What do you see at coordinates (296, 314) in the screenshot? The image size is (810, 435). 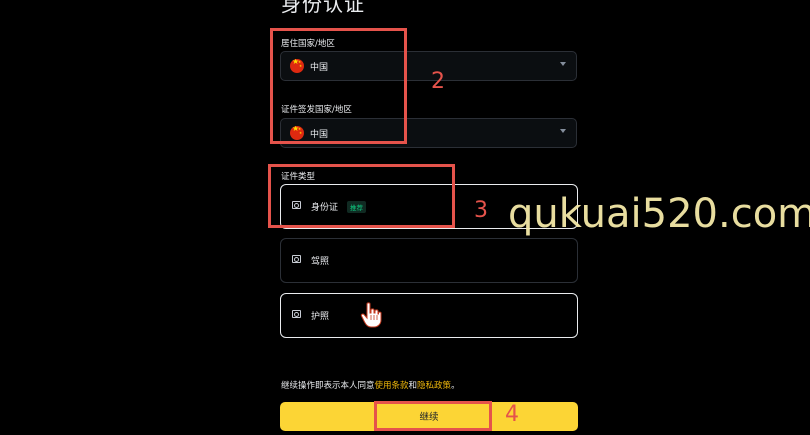 I see `passport-icon` at bounding box center [296, 314].